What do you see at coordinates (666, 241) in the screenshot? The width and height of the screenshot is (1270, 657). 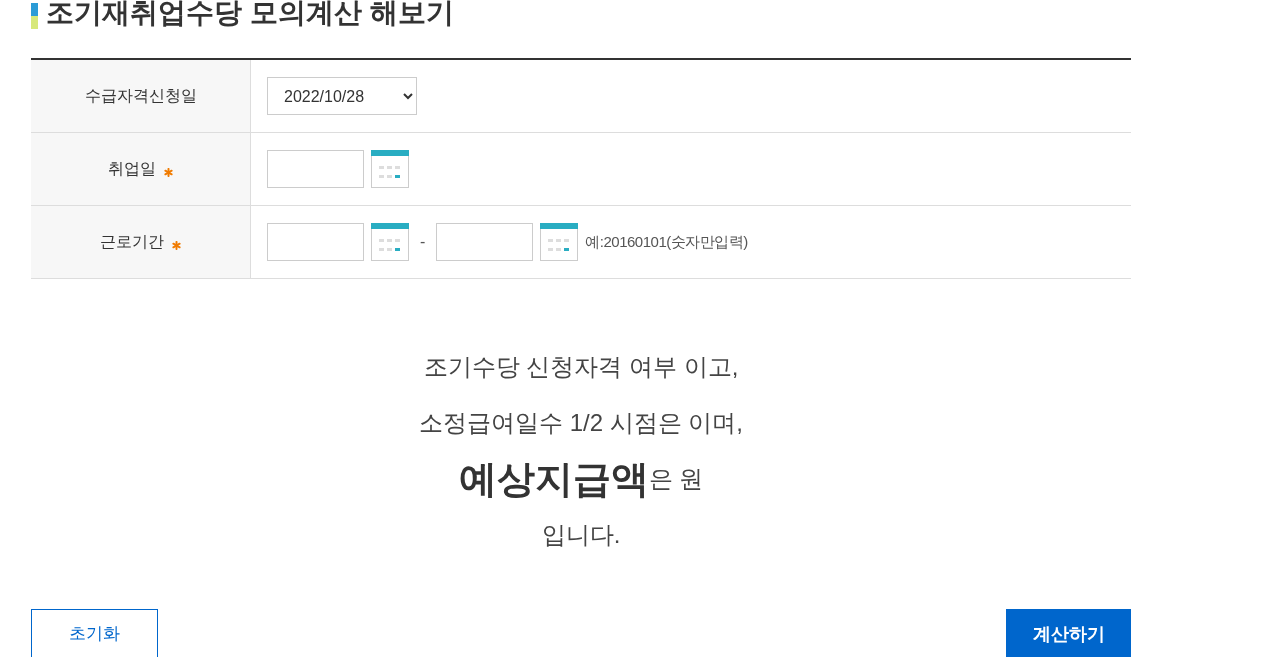 I see `format-hint: 예:20160101(숫자만입력)` at bounding box center [666, 241].